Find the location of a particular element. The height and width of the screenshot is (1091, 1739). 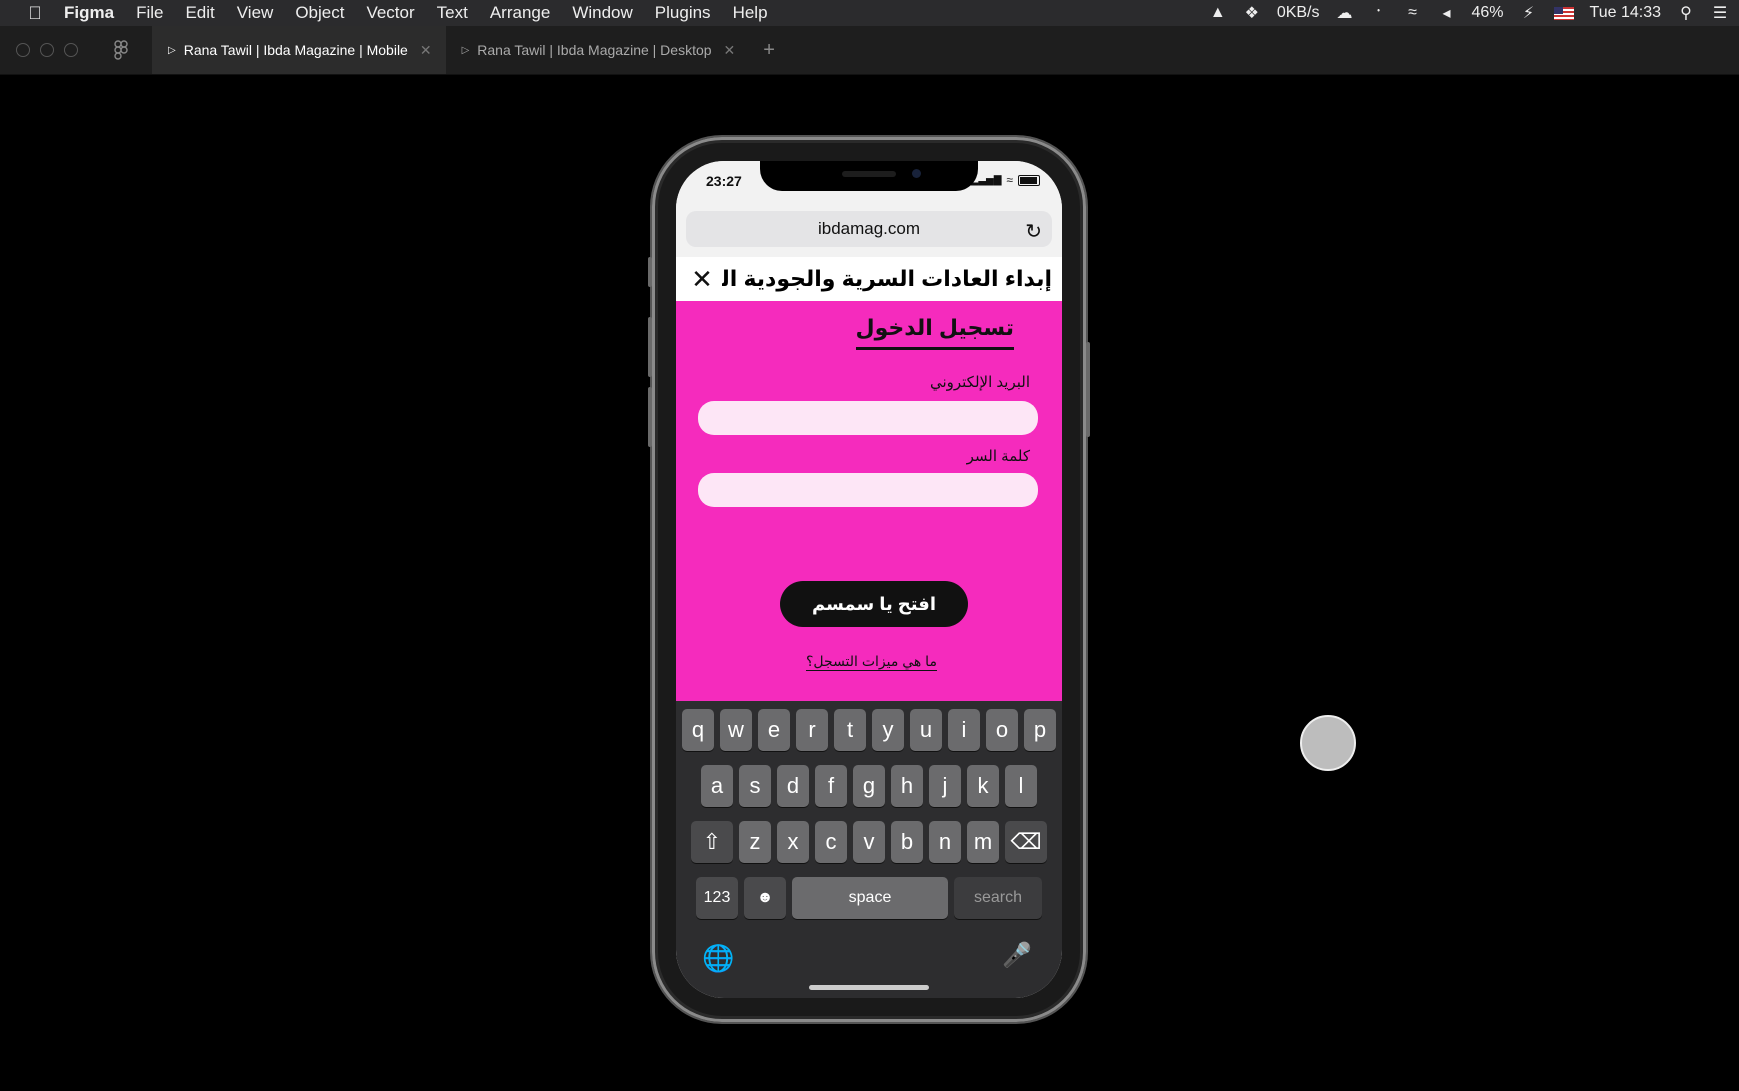

minimize-window-button is located at coordinates (47, 50).